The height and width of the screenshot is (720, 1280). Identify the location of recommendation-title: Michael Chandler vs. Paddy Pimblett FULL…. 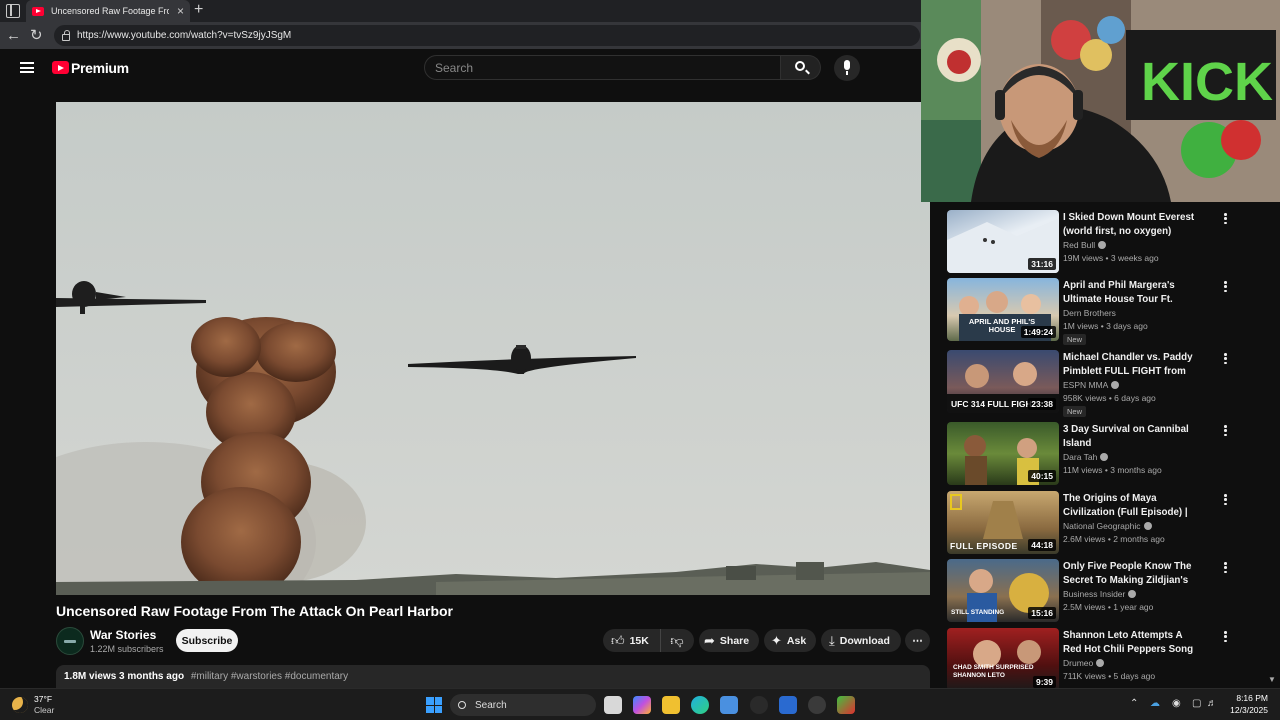
(1131, 365).